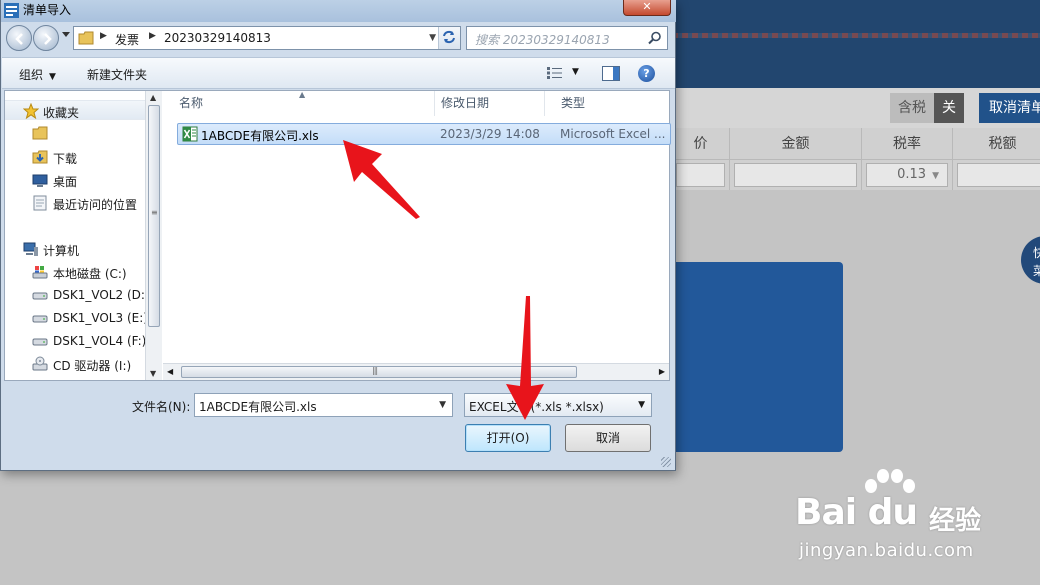 This screenshot has height=585, width=1040. What do you see at coordinates (381, 179) in the screenshot?
I see `arrow-to-file-icon` at bounding box center [381, 179].